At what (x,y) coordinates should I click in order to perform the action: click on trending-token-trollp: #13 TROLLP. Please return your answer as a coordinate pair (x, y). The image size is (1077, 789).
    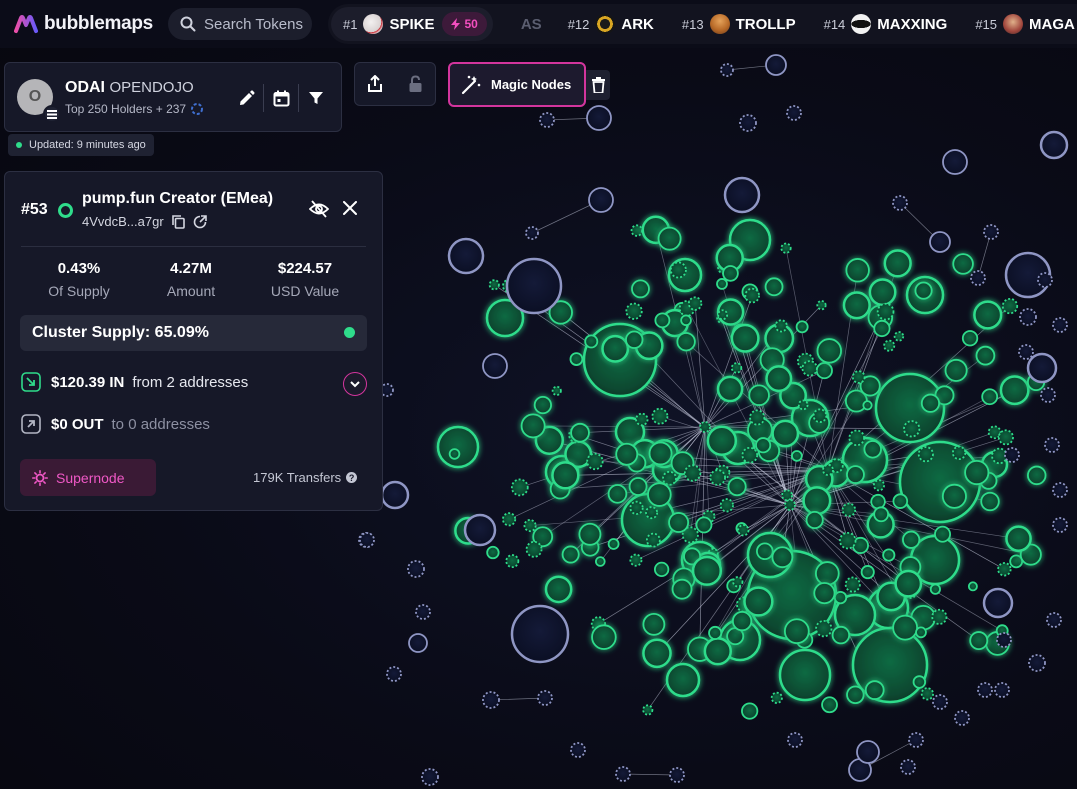
    Looking at the image, I should click on (739, 24).